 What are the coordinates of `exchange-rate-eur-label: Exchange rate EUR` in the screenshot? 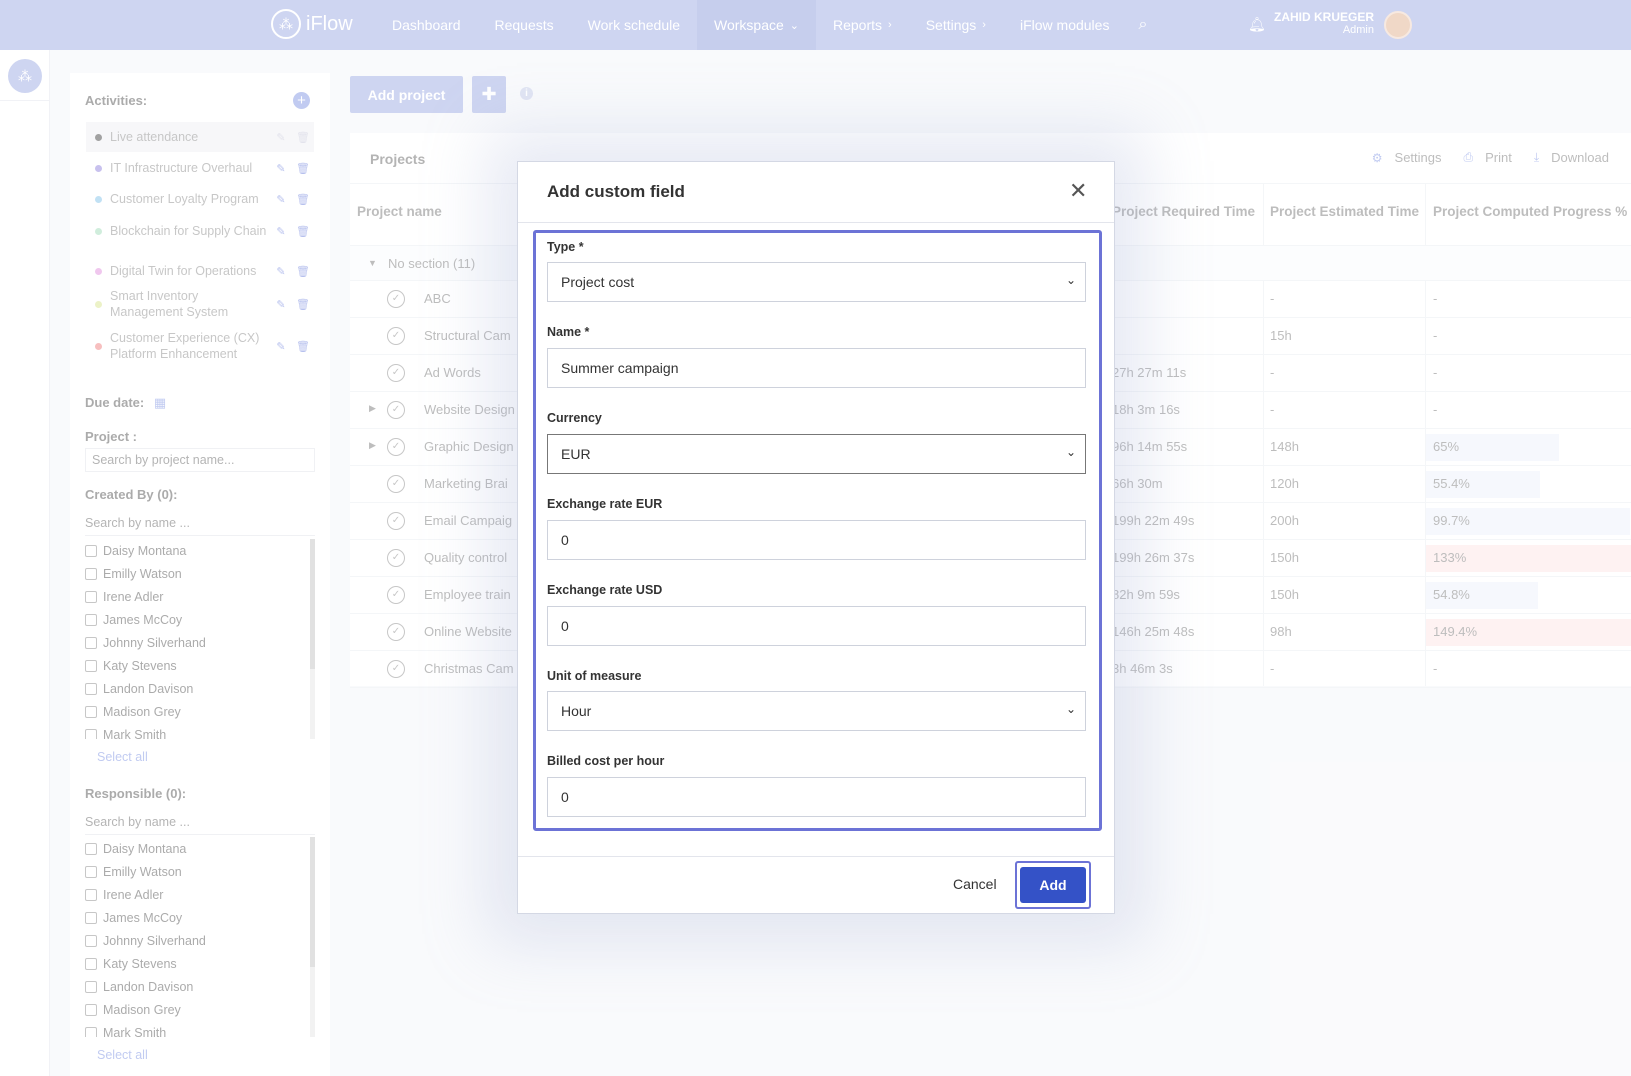 It's located at (605, 504).